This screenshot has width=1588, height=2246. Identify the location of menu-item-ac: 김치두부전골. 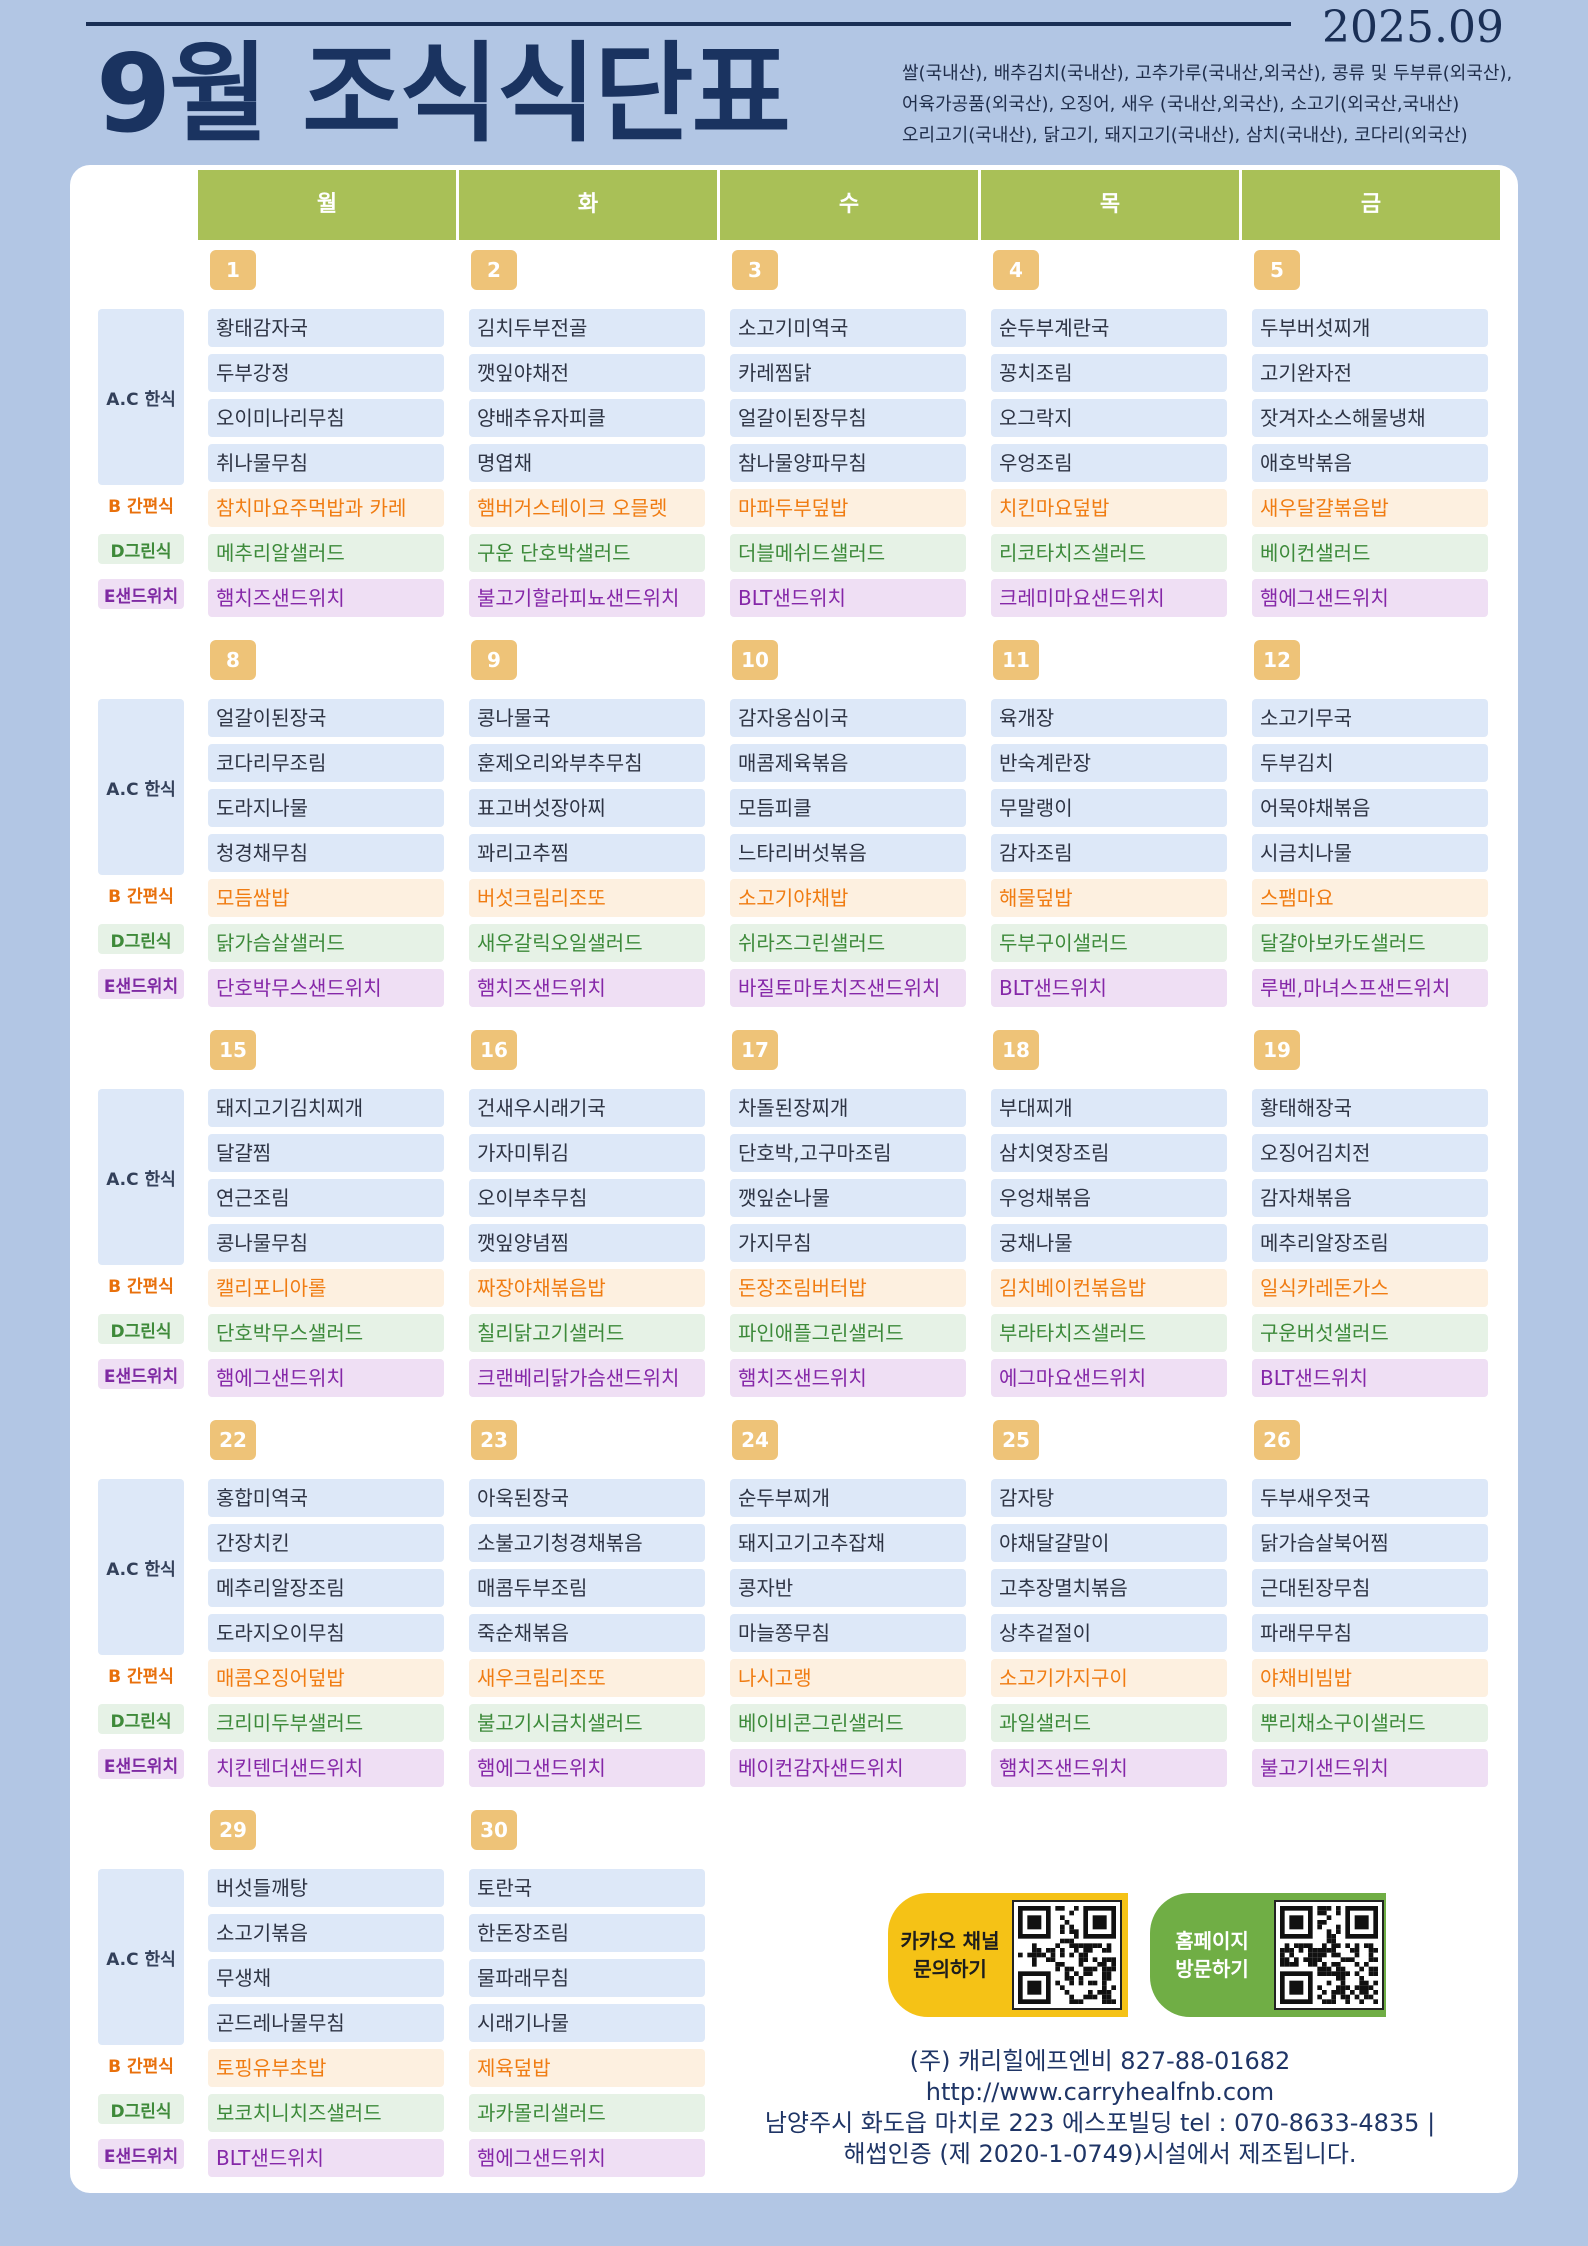
(587, 328).